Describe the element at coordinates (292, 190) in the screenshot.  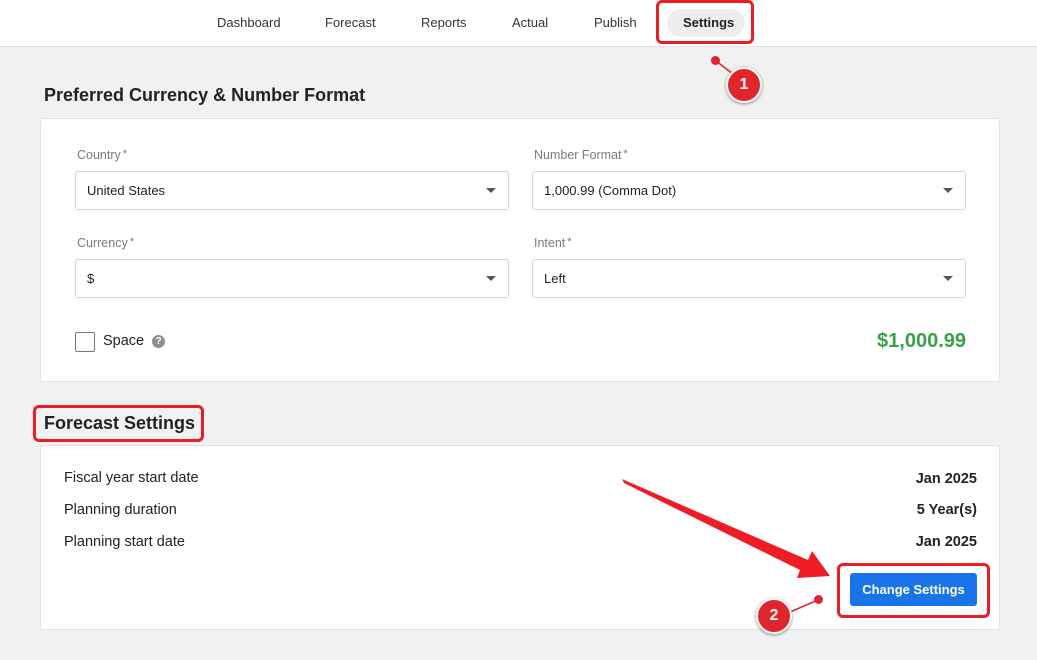
I see `country-select: United States` at that location.